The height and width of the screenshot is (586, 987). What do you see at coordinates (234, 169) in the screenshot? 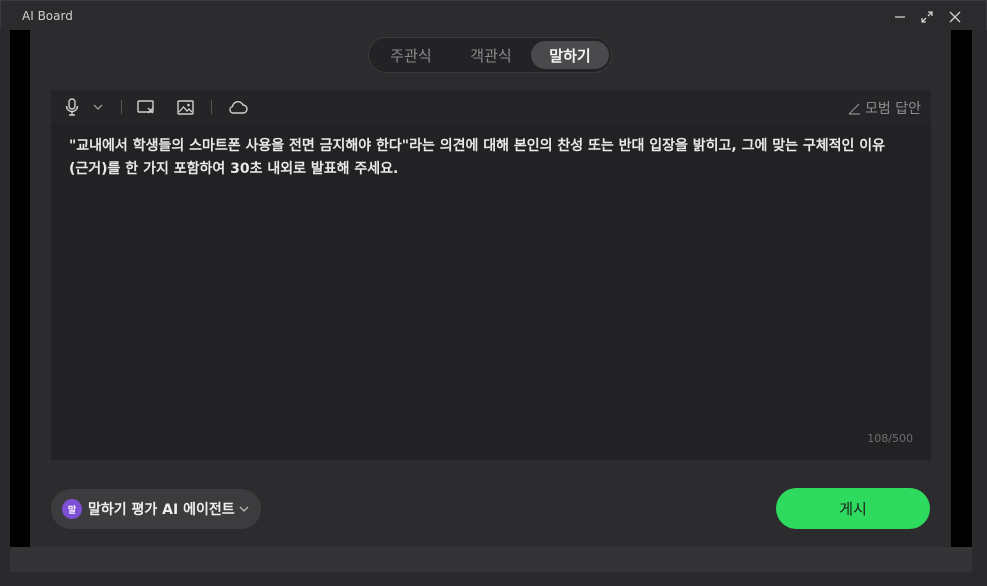
I see `question-line: (근거)를 한 가지 포함하여 30초 내외로 발표해 주세요.` at bounding box center [234, 169].